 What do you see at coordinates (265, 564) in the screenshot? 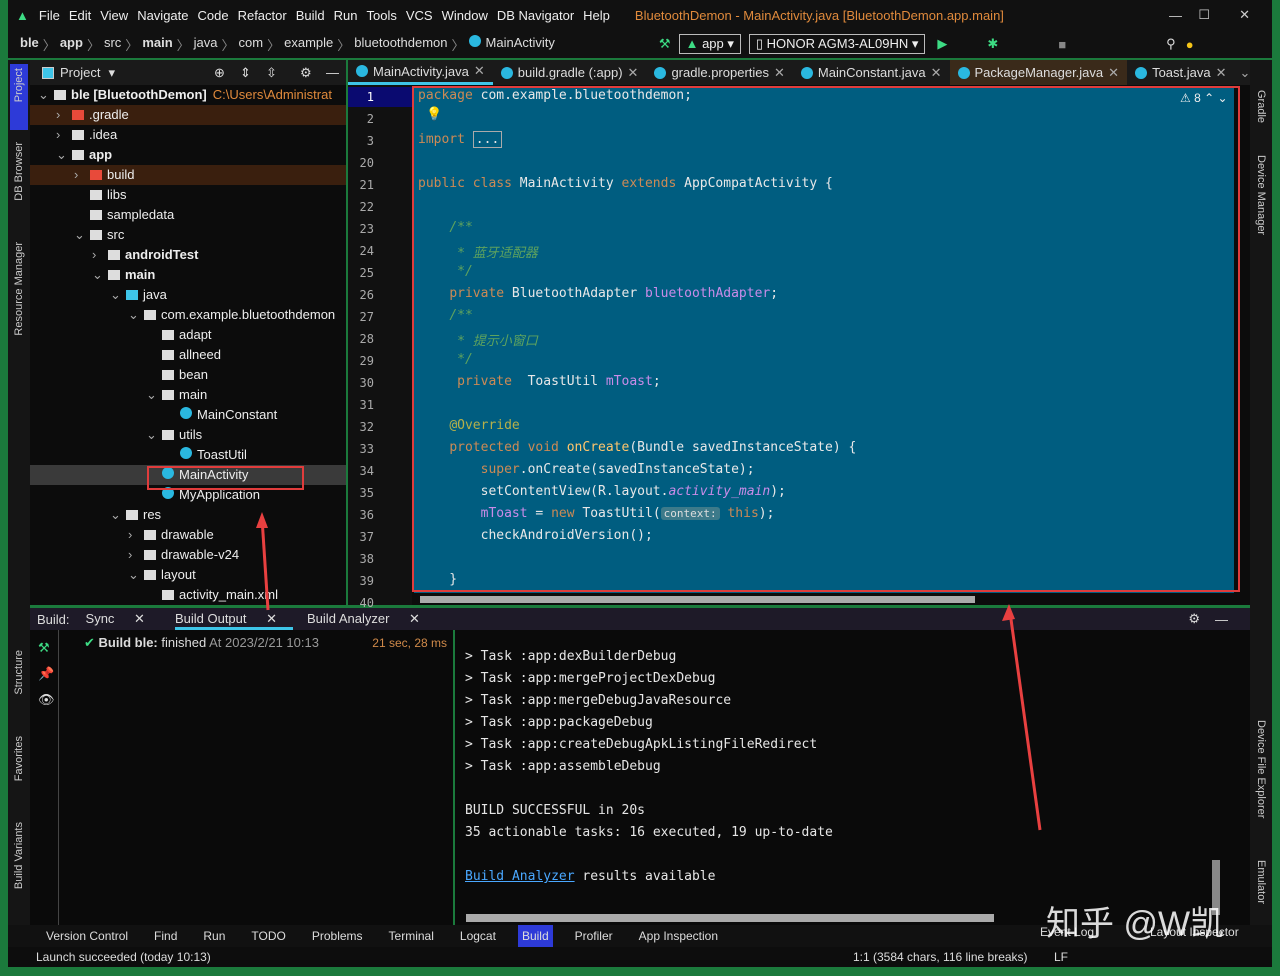
I see `arrow-to-mainactivity` at bounding box center [265, 564].